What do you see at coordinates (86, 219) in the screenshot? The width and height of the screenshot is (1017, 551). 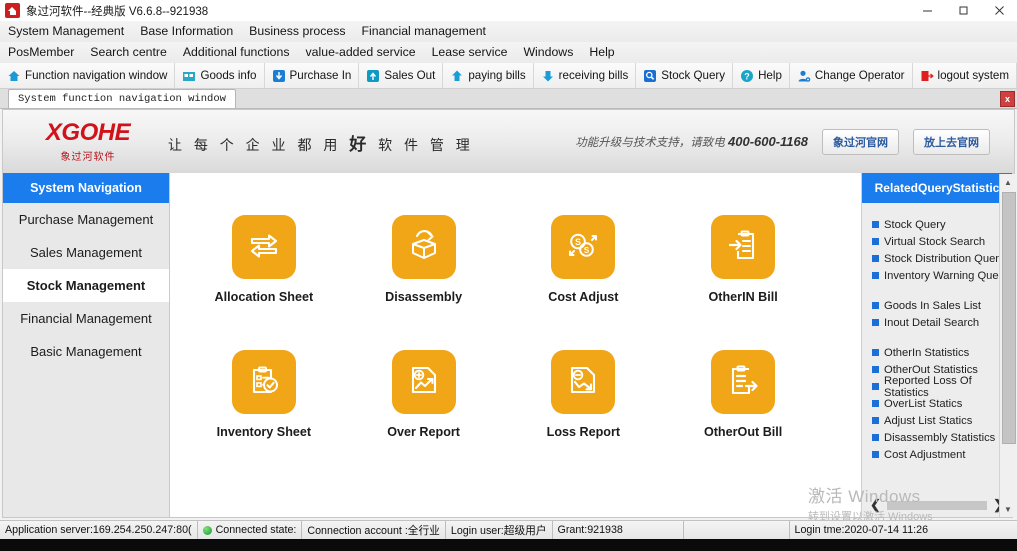 I see `sidebar-item-purchase-management: Purchase Management` at bounding box center [86, 219].